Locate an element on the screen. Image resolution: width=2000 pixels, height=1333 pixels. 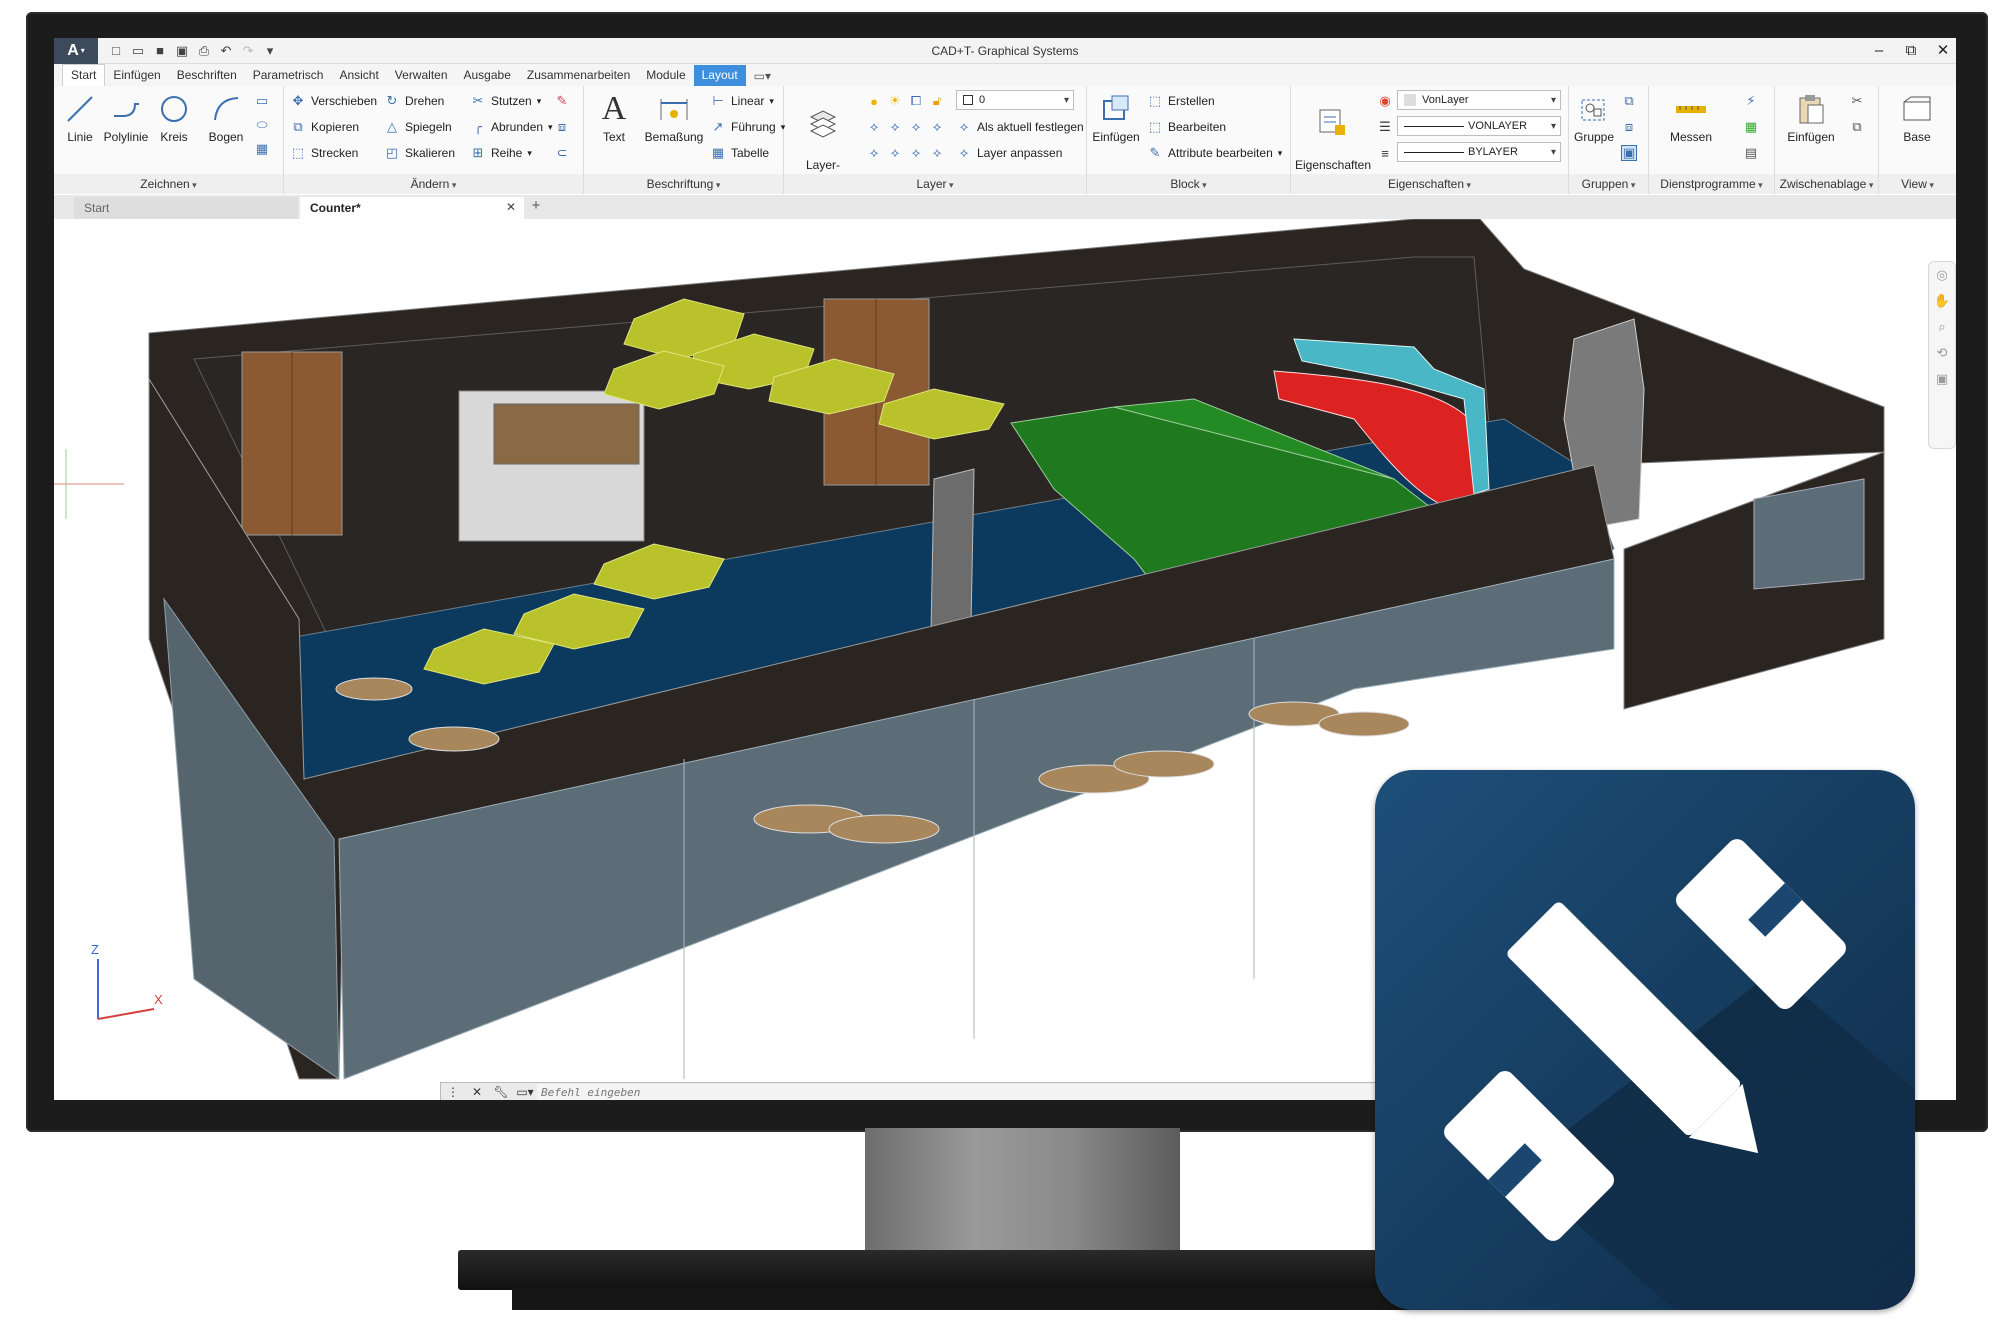
trim-button: ✂ Stutzen ▾ is located at coordinates (506, 101).